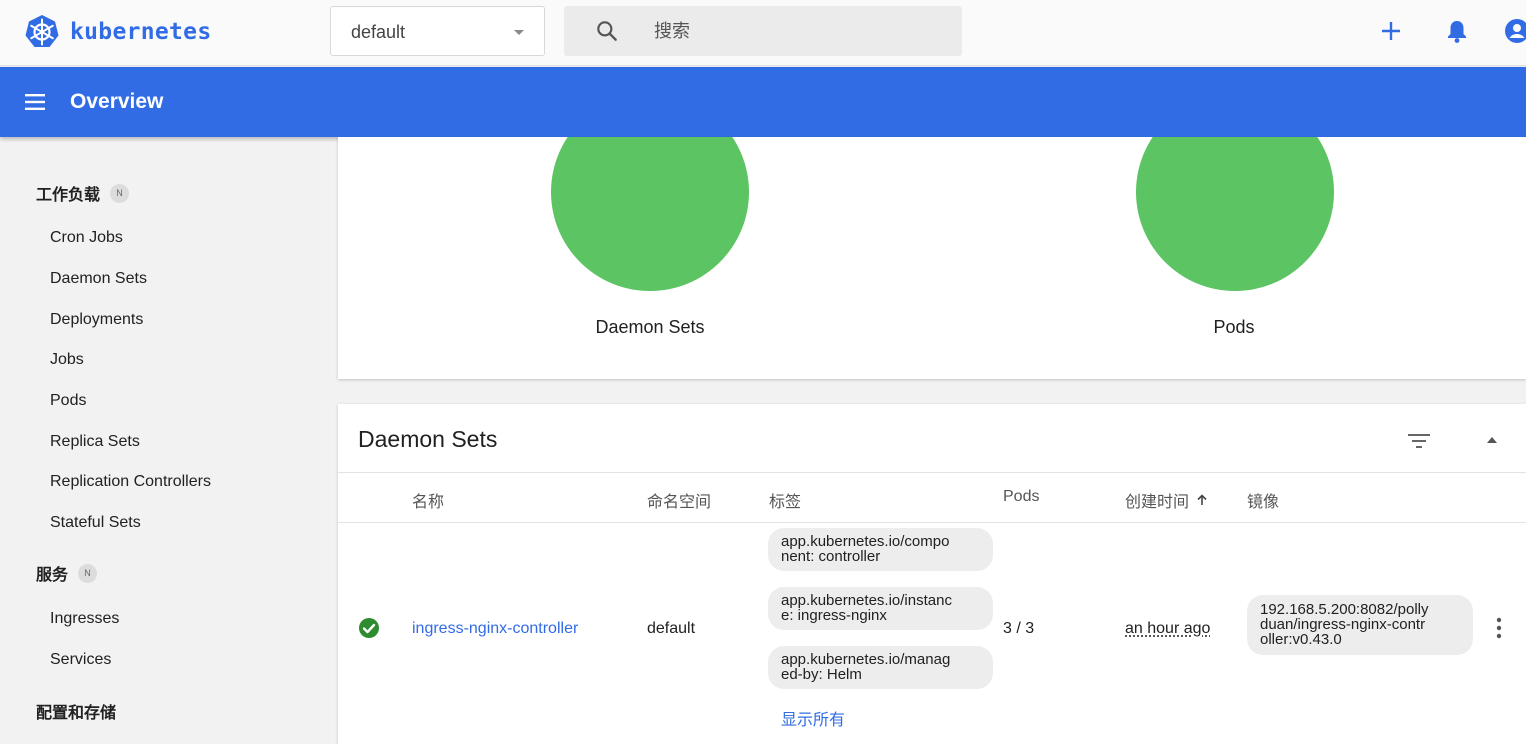 The width and height of the screenshot is (1526, 744). Describe the element at coordinates (865, 541) in the screenshot. I see `label-text-line: app.kubernetes.io/compo` at that location.